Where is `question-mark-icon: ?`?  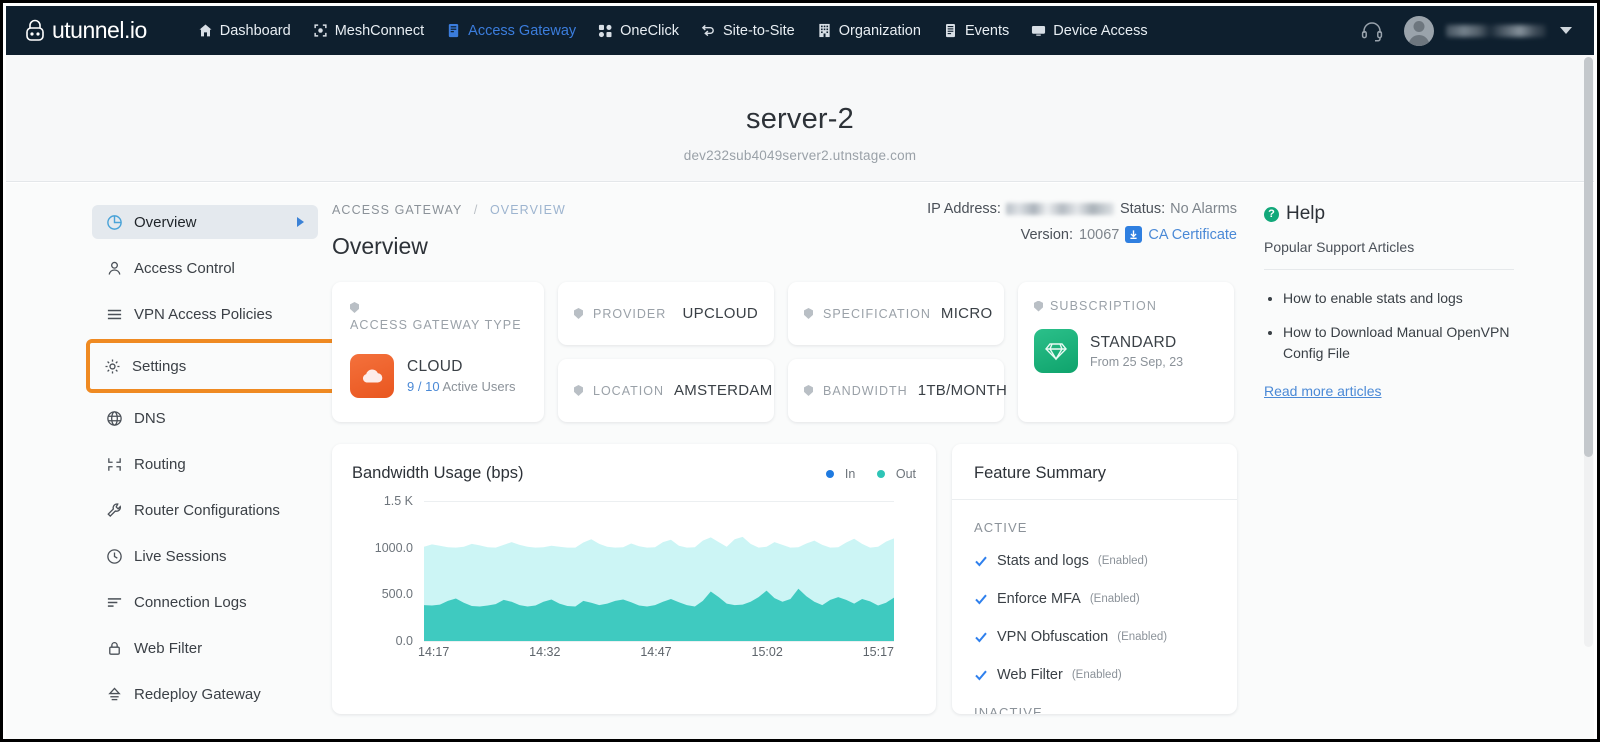
question-mark-icon: ? is located at coordinates (1271, 214).